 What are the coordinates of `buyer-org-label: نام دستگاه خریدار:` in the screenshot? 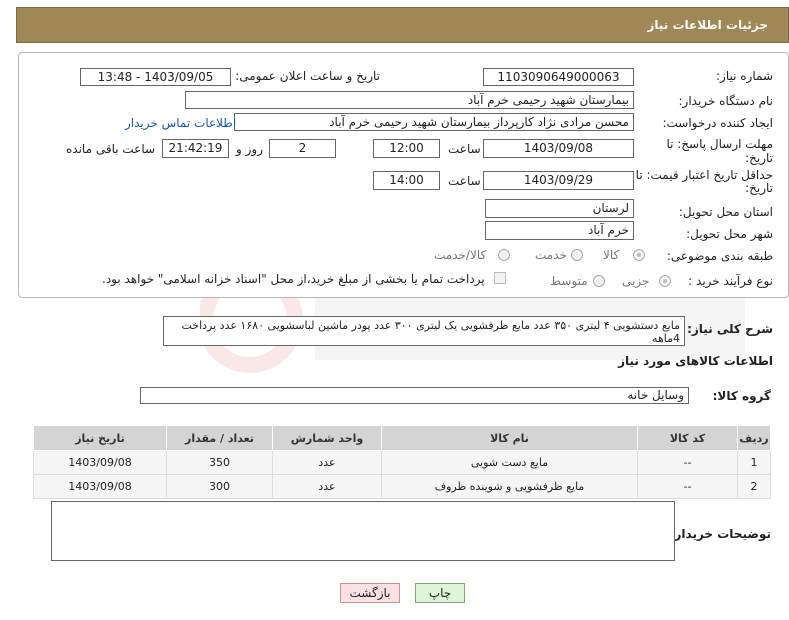 It's located at (726, 101).